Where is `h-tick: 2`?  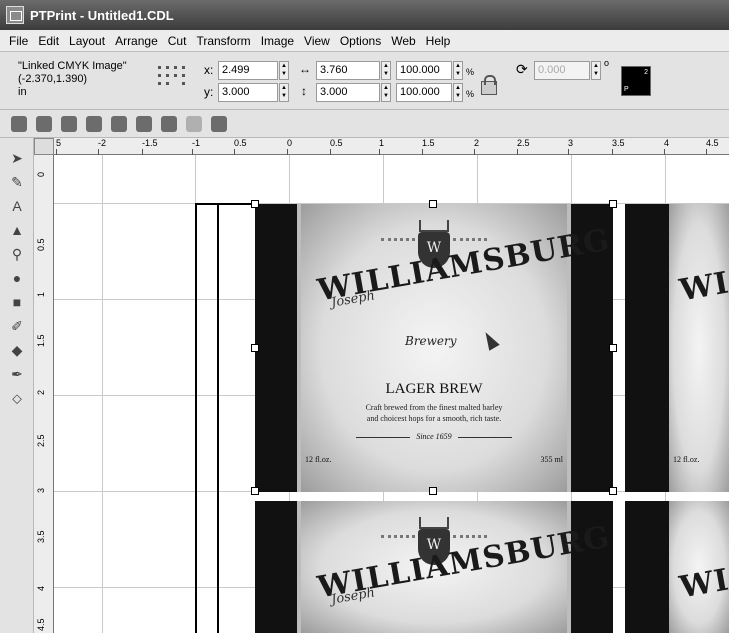
h-tick: 2 is located at coordinates (477, 146).